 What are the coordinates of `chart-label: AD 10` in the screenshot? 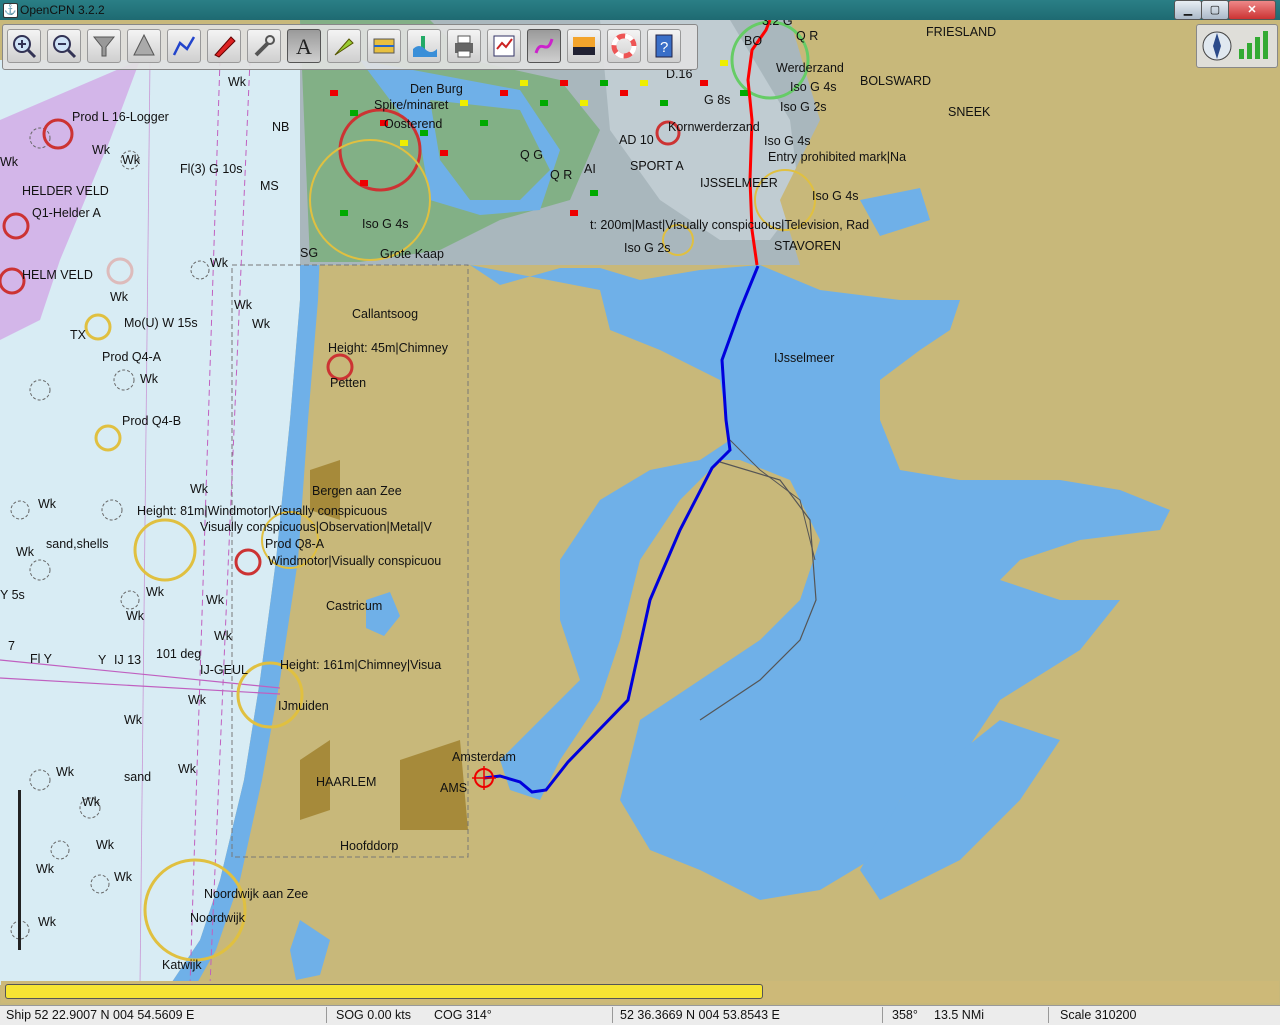 It's located at (636, 140).